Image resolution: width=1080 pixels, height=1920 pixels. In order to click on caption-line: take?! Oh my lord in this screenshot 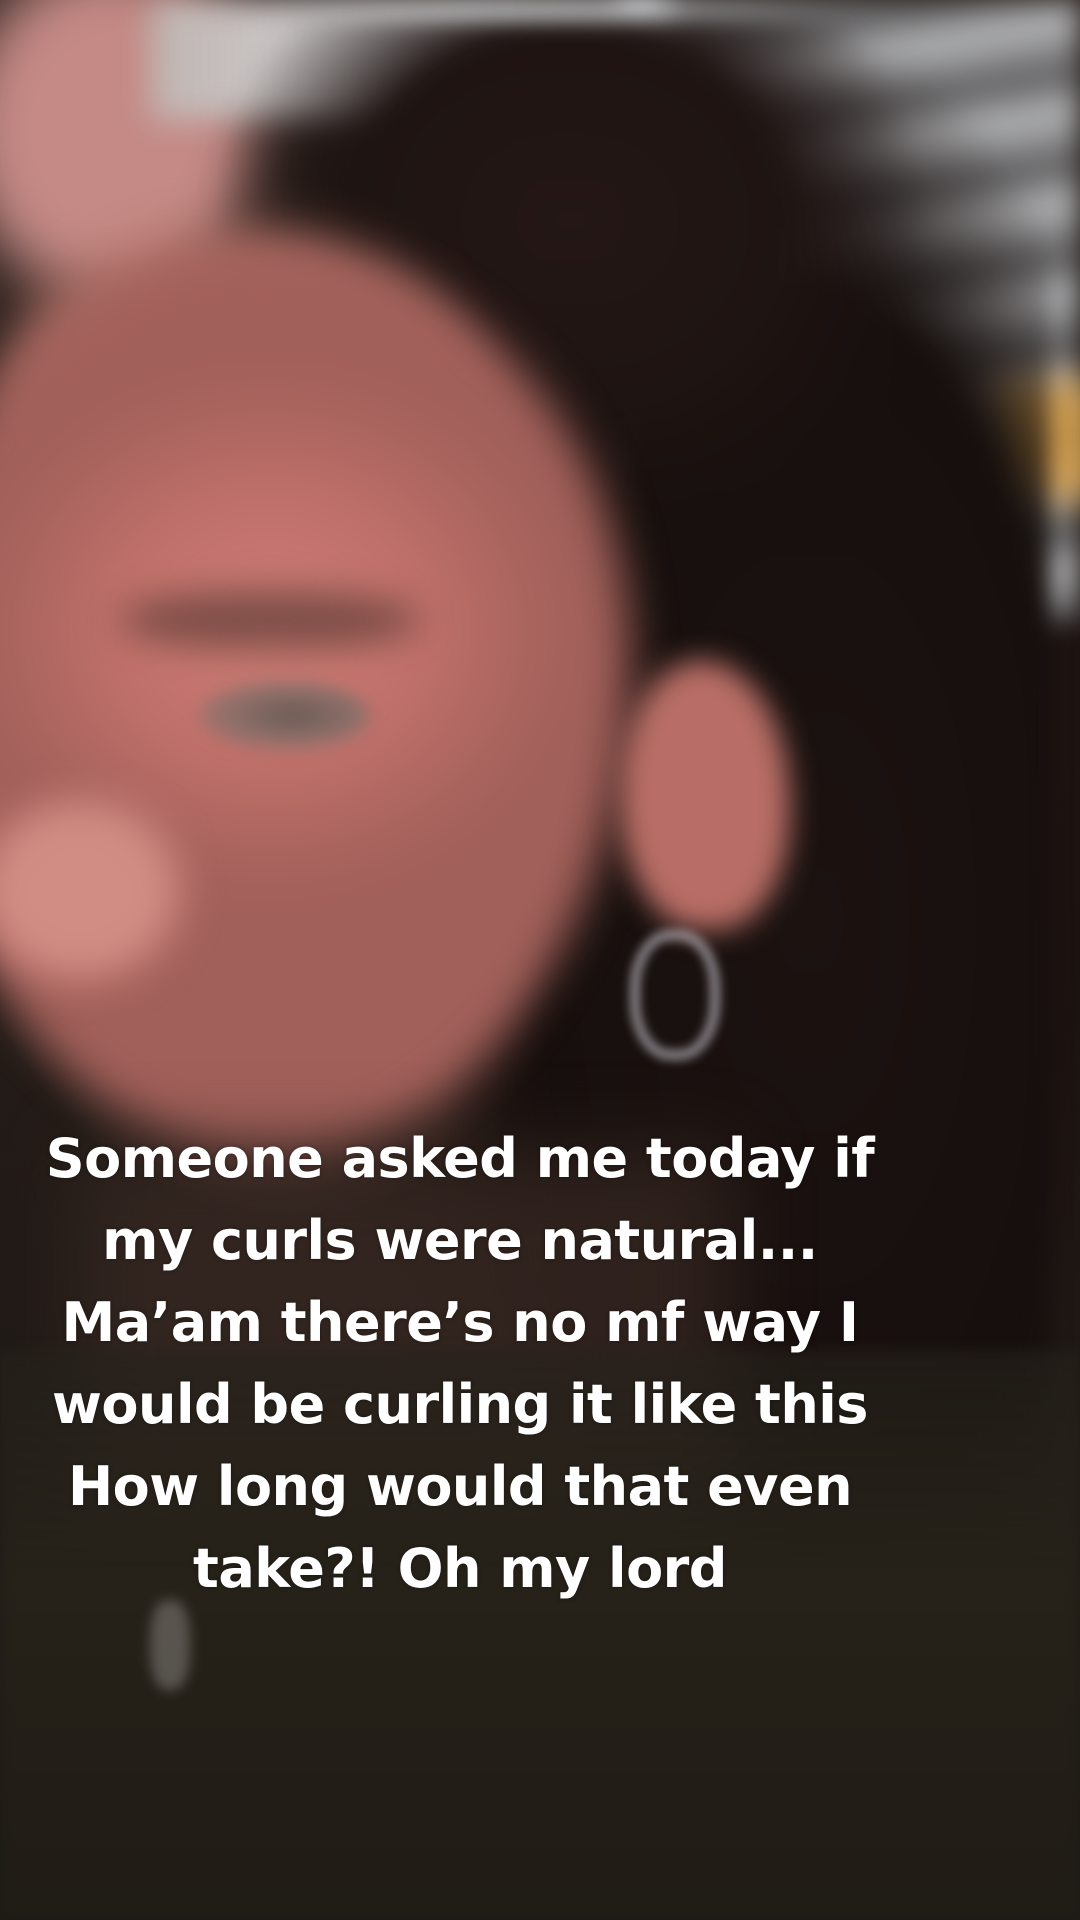, I will do `click(460, 1568)`.